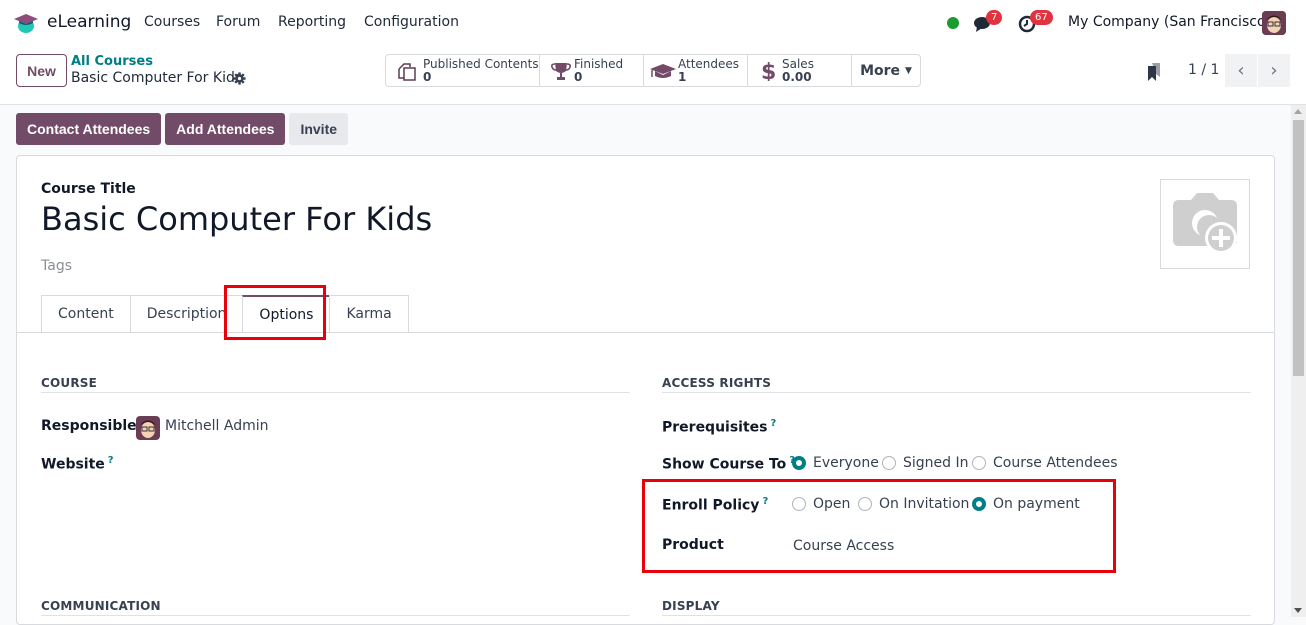  I want to click on menu-forum: Forum, so click(238, 22).